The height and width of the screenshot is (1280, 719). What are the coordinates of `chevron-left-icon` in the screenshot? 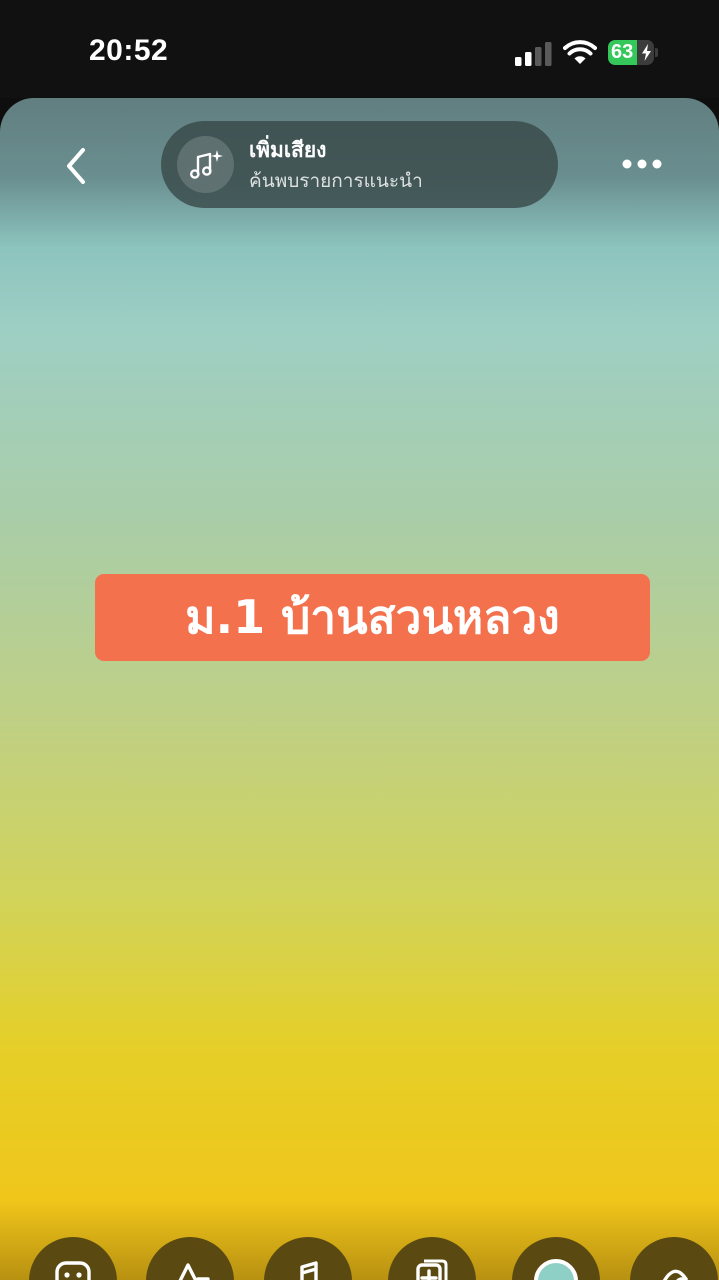 It's located at (76, 166).